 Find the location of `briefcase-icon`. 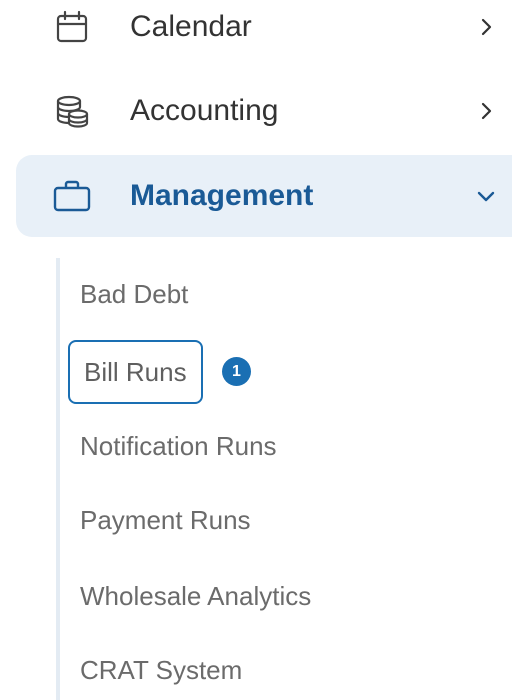

briefcase-icon is located at coordinates (72, 196).